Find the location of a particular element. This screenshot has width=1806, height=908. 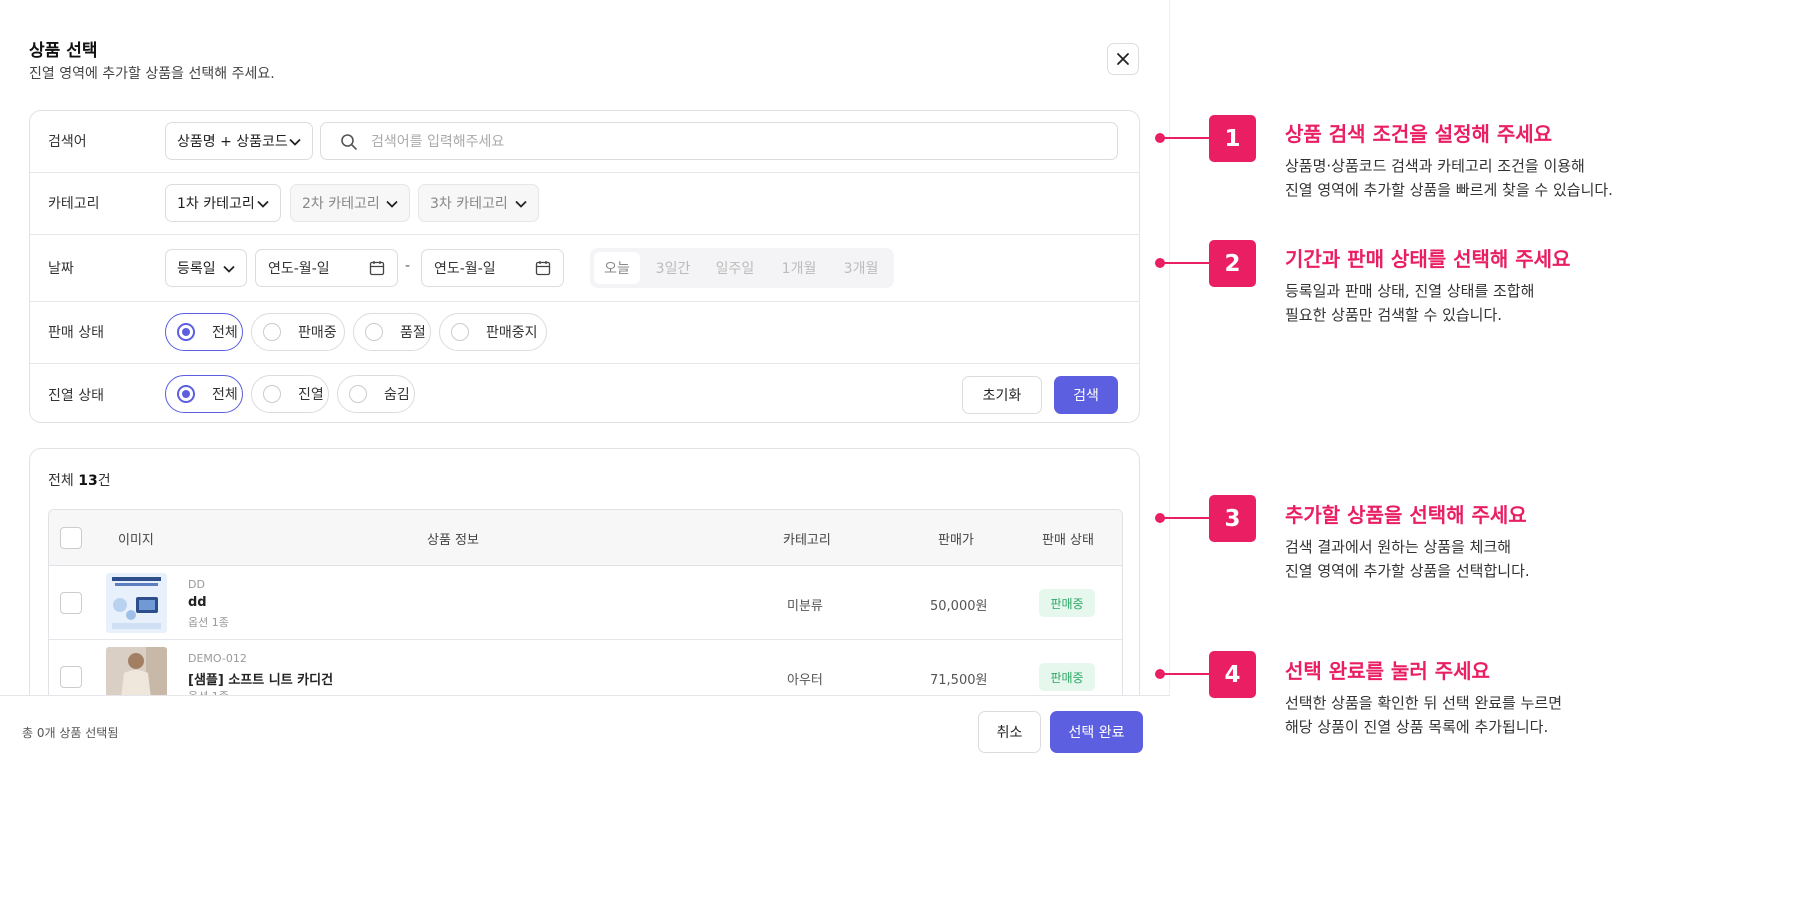

product-code: DD is located at coordinates (196, 584).